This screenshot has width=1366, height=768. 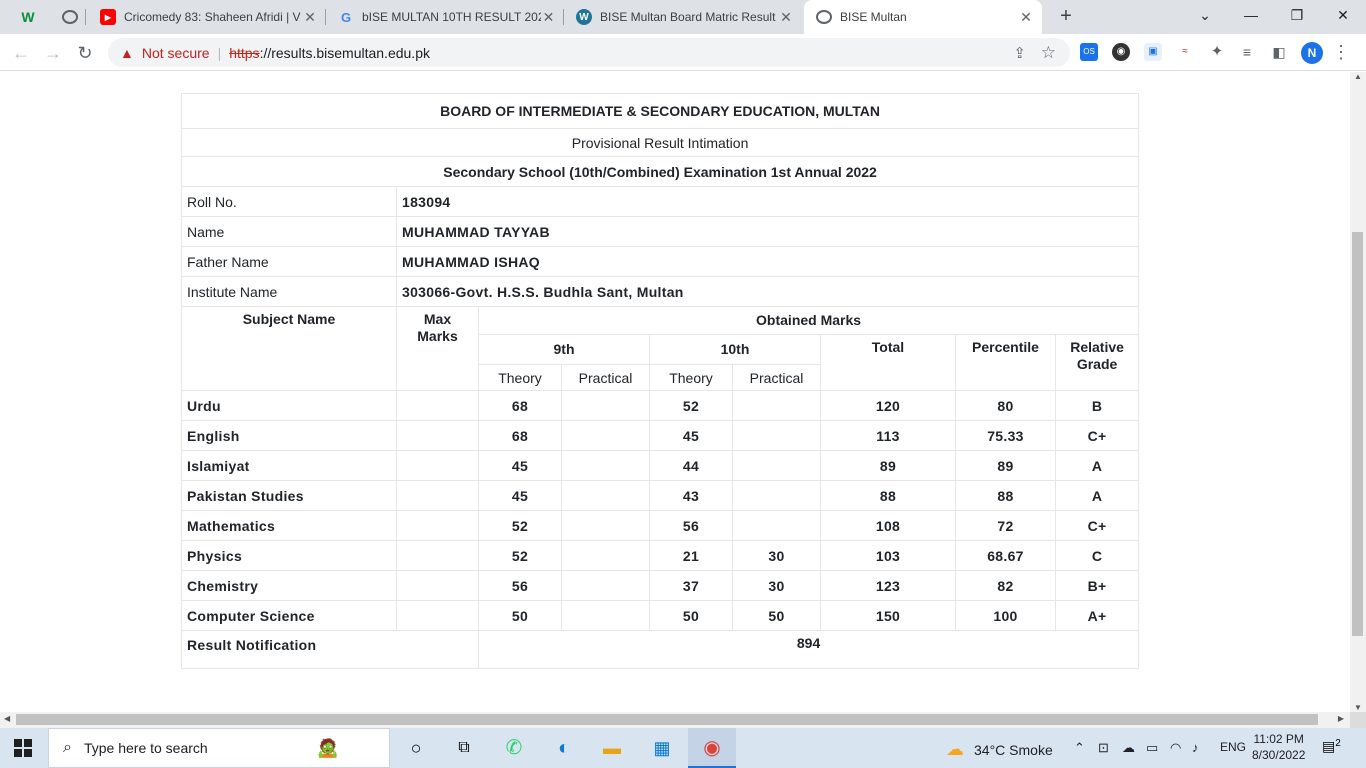 I want to click on ninth-theory-cell: 52, so click(x=520, y=555).